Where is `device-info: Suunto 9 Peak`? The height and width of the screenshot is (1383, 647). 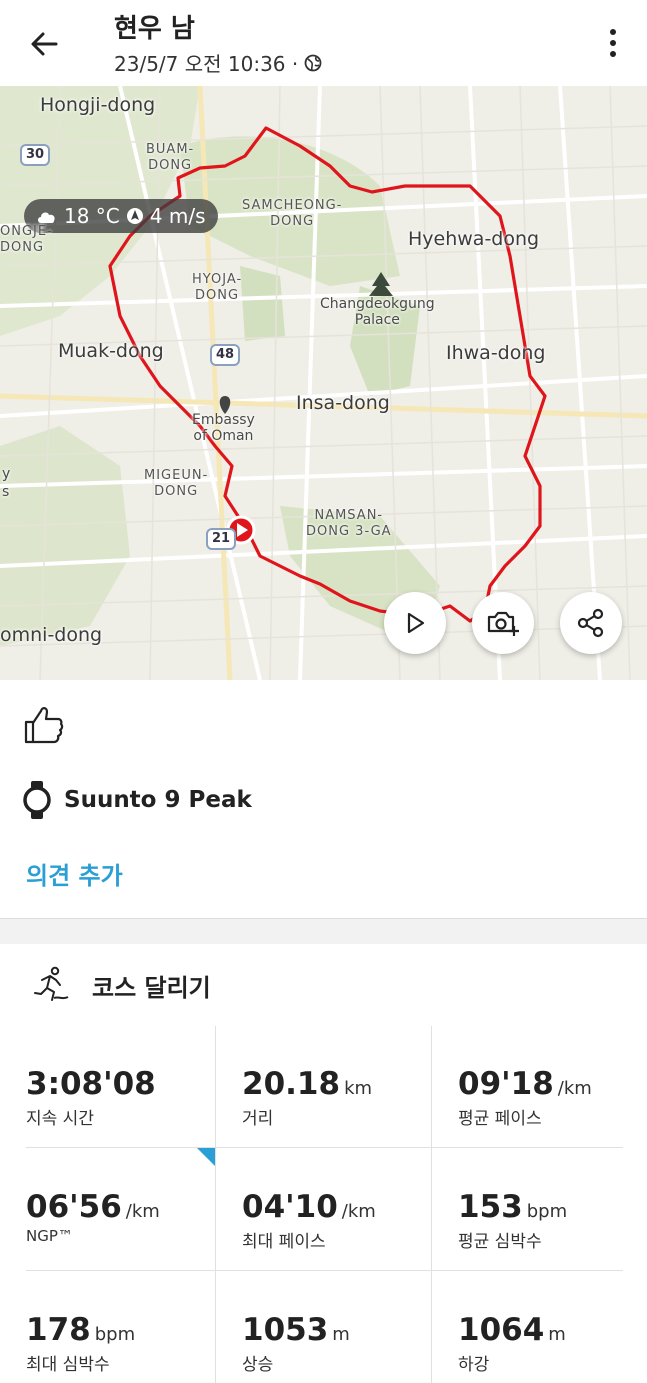
device-info: Suunto 9 Peak is located at coordinates (137, 800).